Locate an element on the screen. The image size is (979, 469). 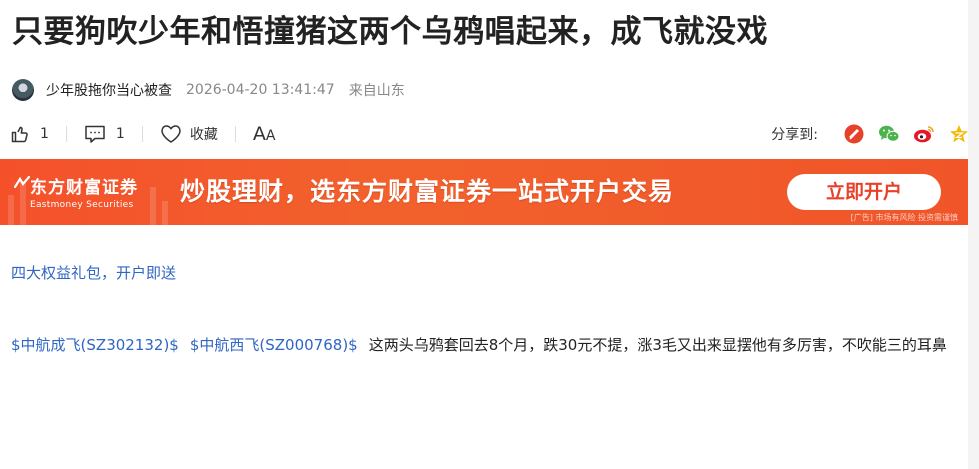
comment-button: 1 is located at coordinates (104, 134).